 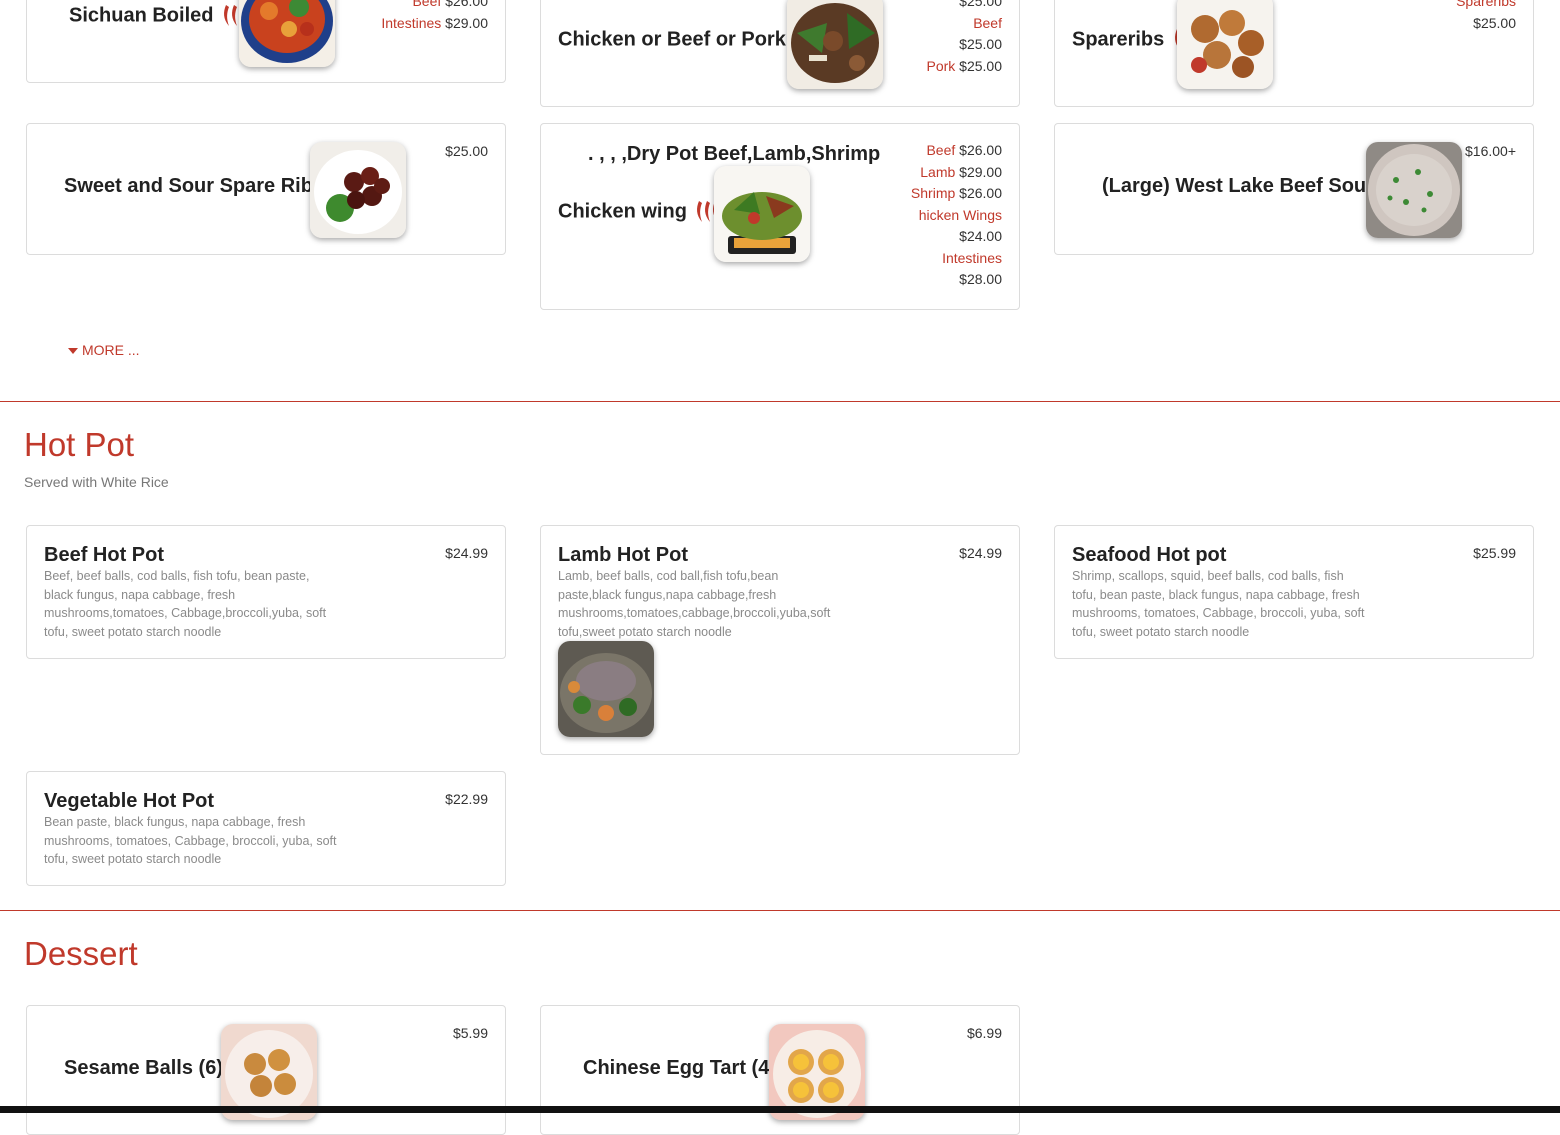 What do you see at coordinates (780, 1070) in the screenshot?
I see `menu-item-chinese-egg-tart: Chinese Egg Tart (4) $6.99` at bounding box center [780, 1070].